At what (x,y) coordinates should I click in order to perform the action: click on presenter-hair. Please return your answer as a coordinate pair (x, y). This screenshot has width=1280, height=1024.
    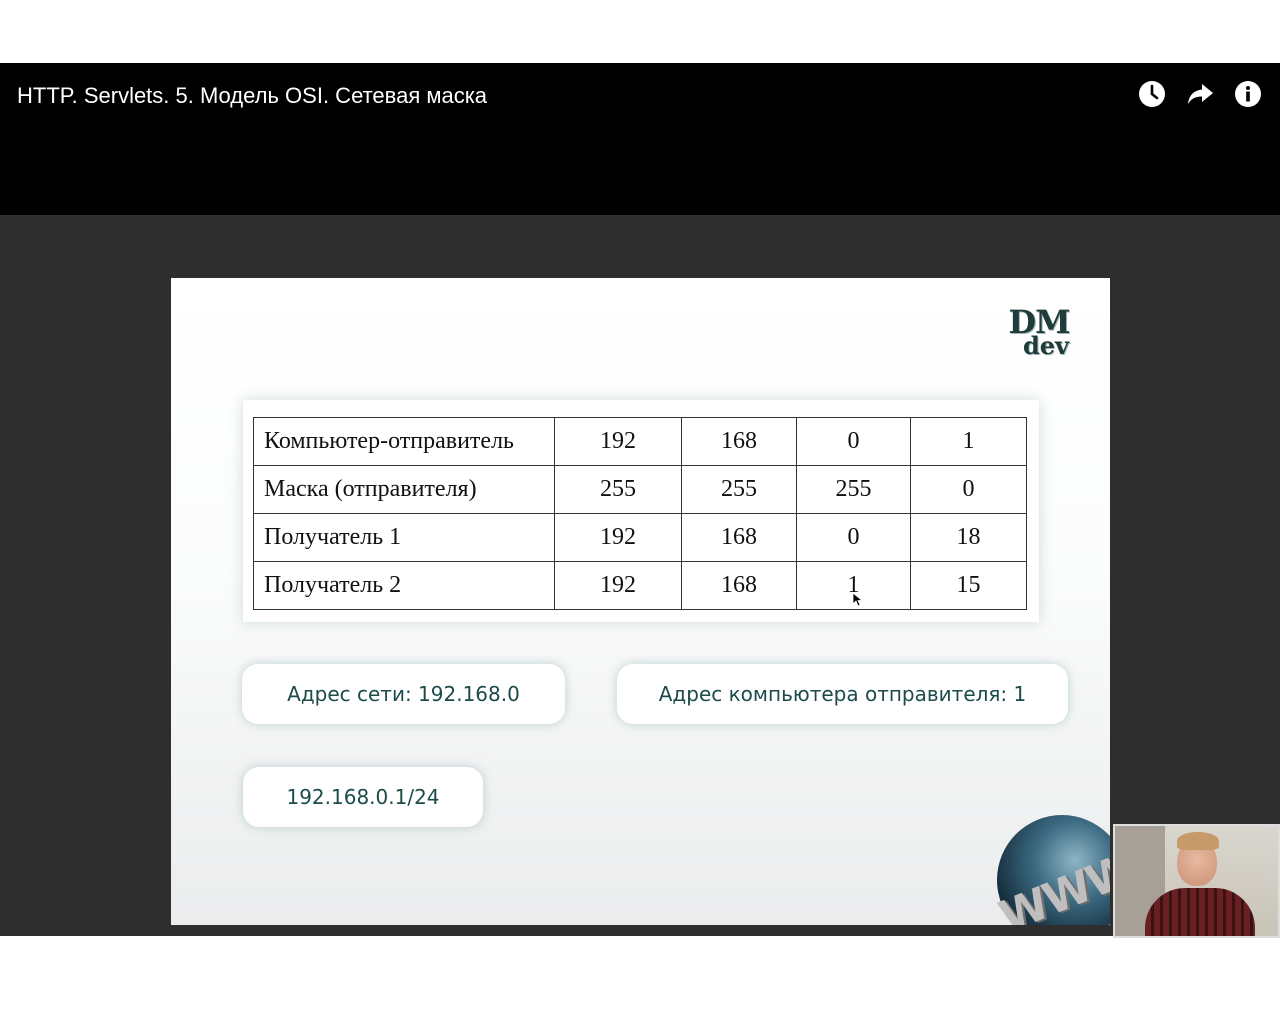
    Looking at the image, I should click on (1198, 841).